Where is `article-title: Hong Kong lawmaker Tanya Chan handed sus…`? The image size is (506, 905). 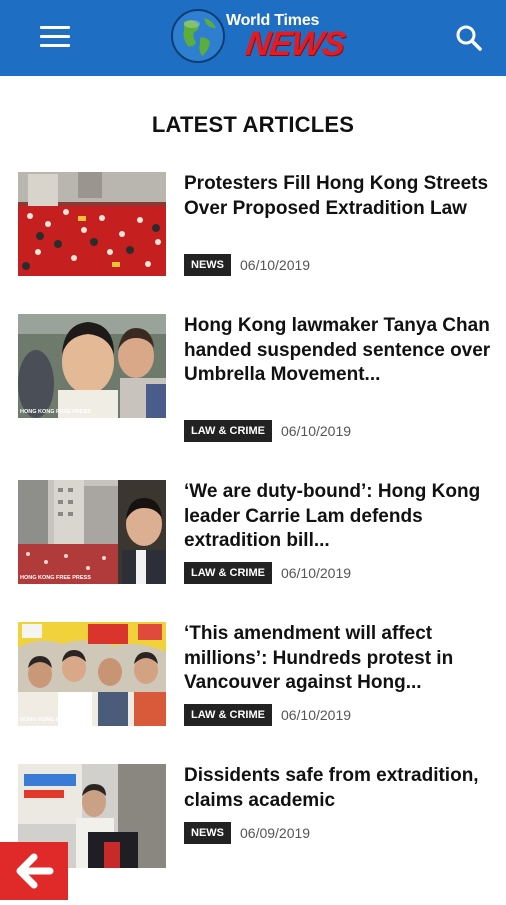
article-title: Hong Kong lawmaker Tanya Chan handed sus… is located at coordinates (339, 351).